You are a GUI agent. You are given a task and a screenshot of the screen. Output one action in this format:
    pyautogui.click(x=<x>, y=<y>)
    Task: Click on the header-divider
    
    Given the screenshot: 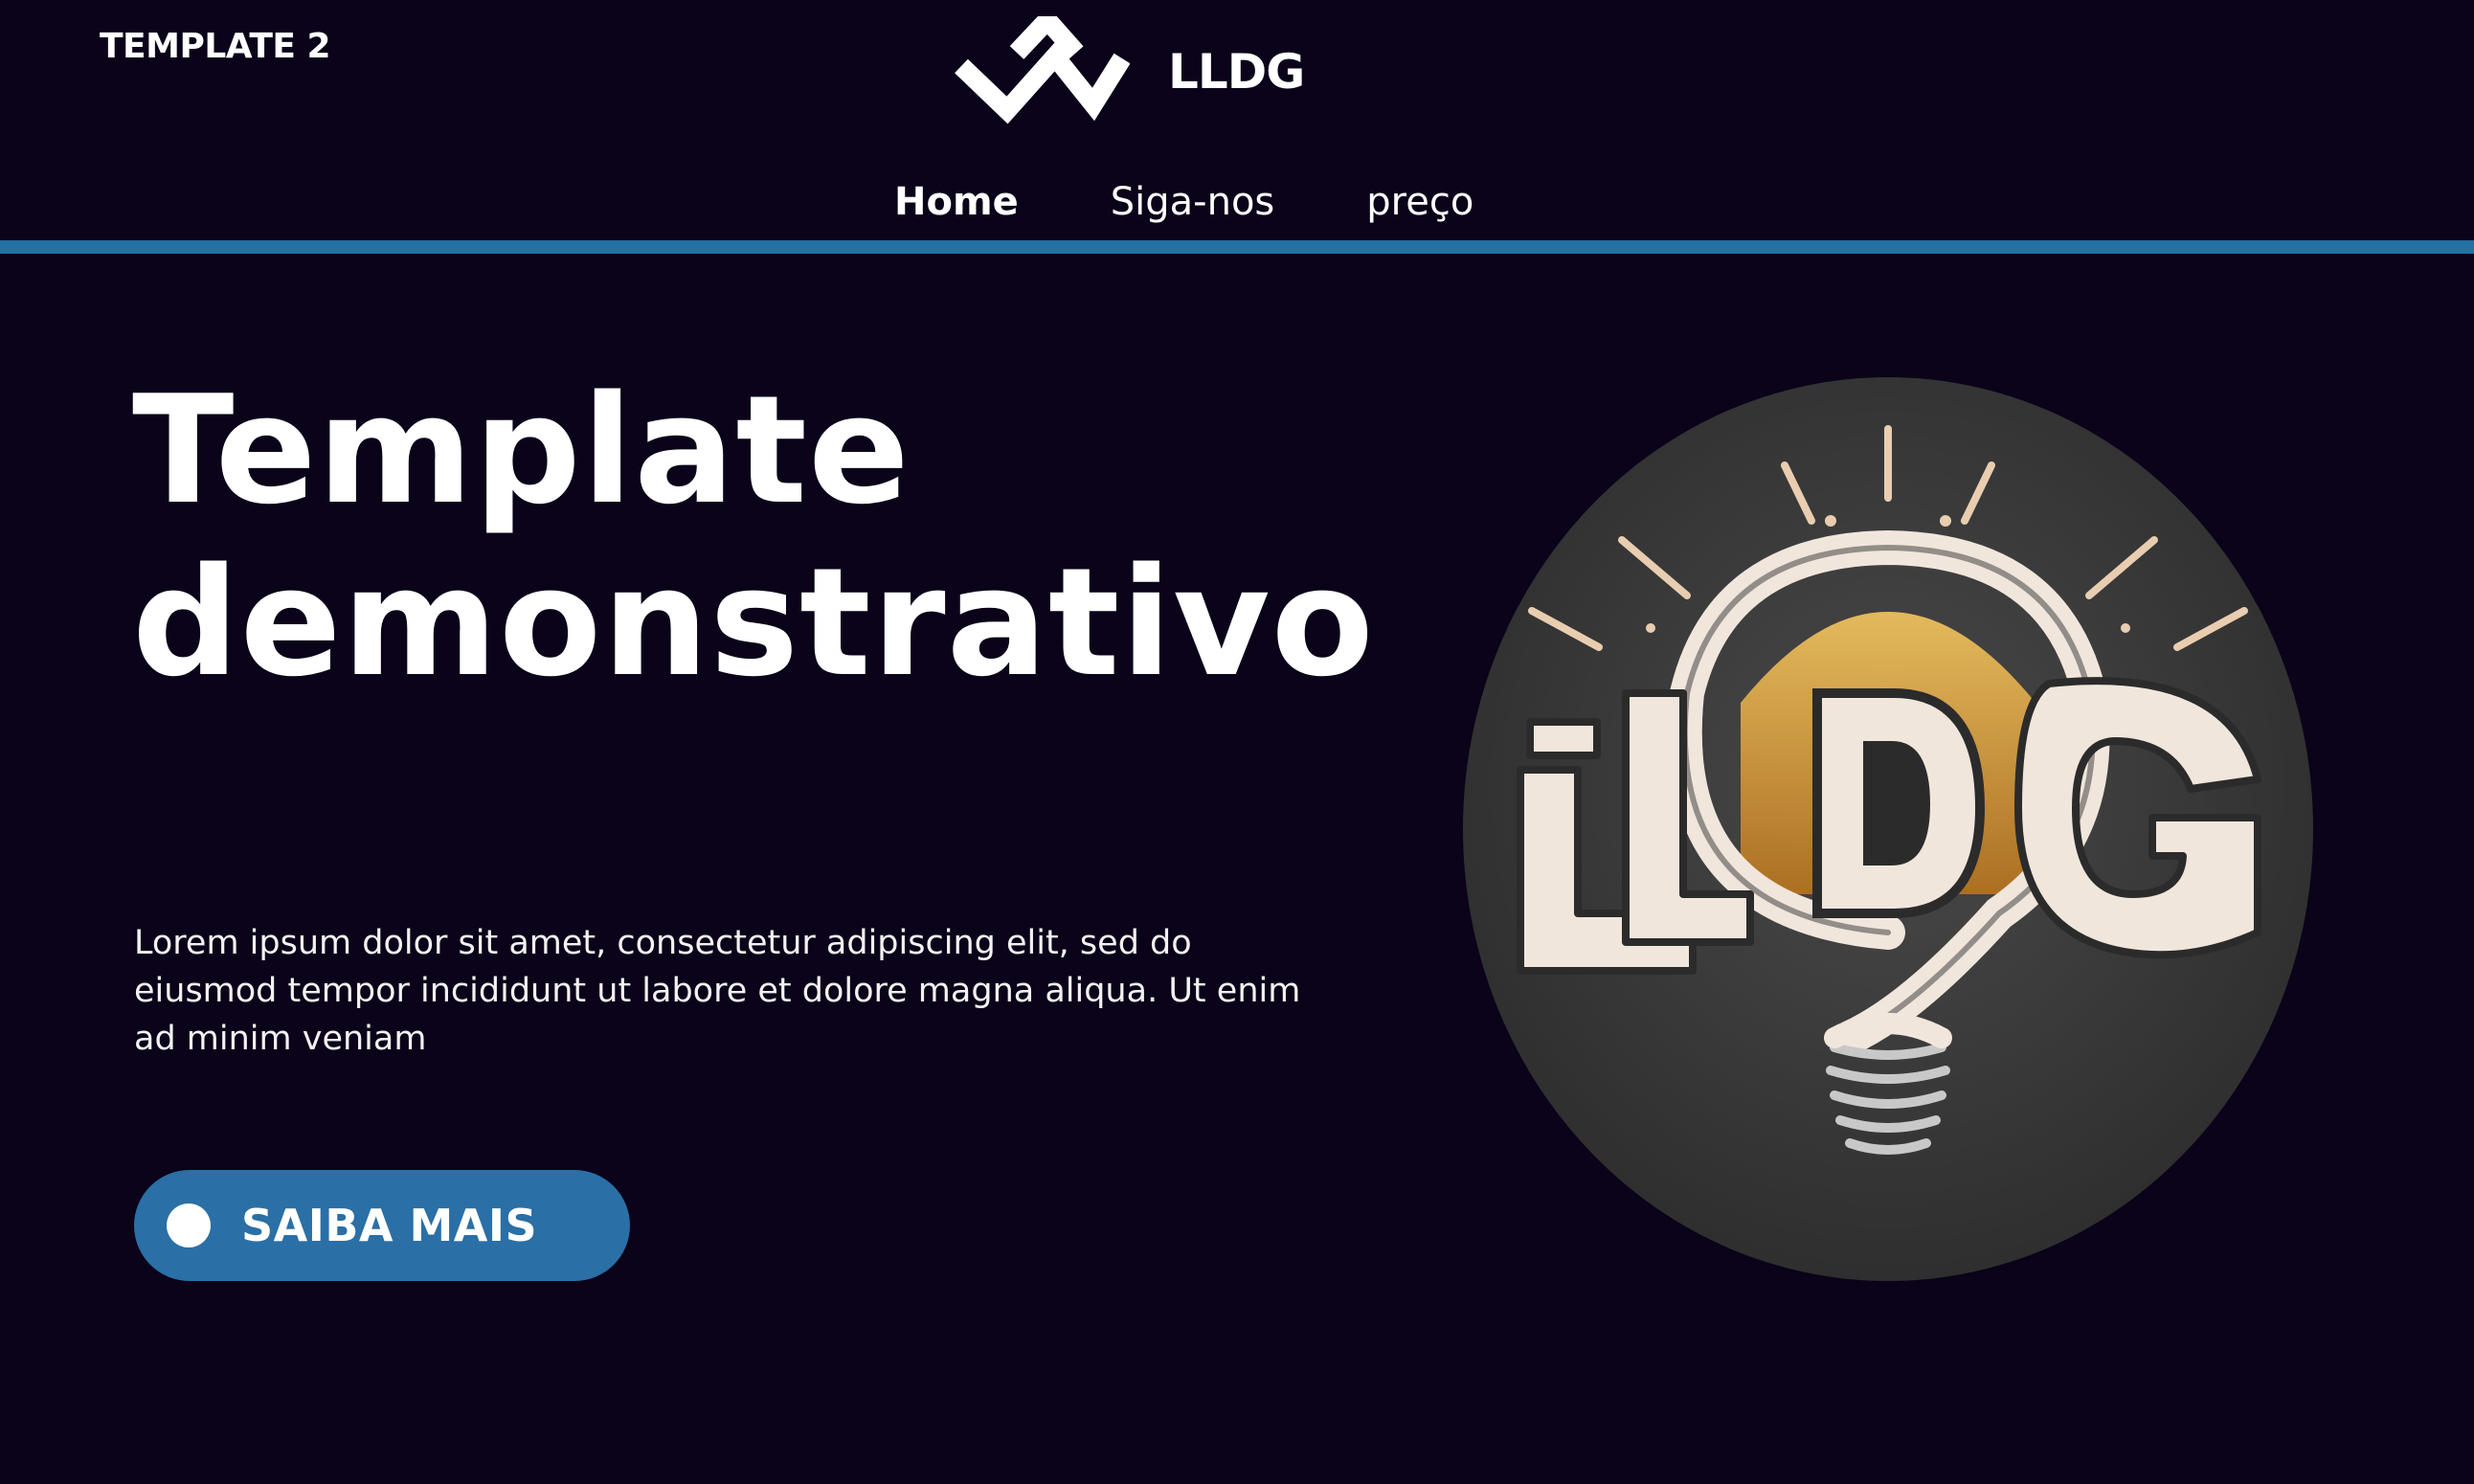 What is the action you would take?
    pyautogui.click(x=1237, y=247)
    